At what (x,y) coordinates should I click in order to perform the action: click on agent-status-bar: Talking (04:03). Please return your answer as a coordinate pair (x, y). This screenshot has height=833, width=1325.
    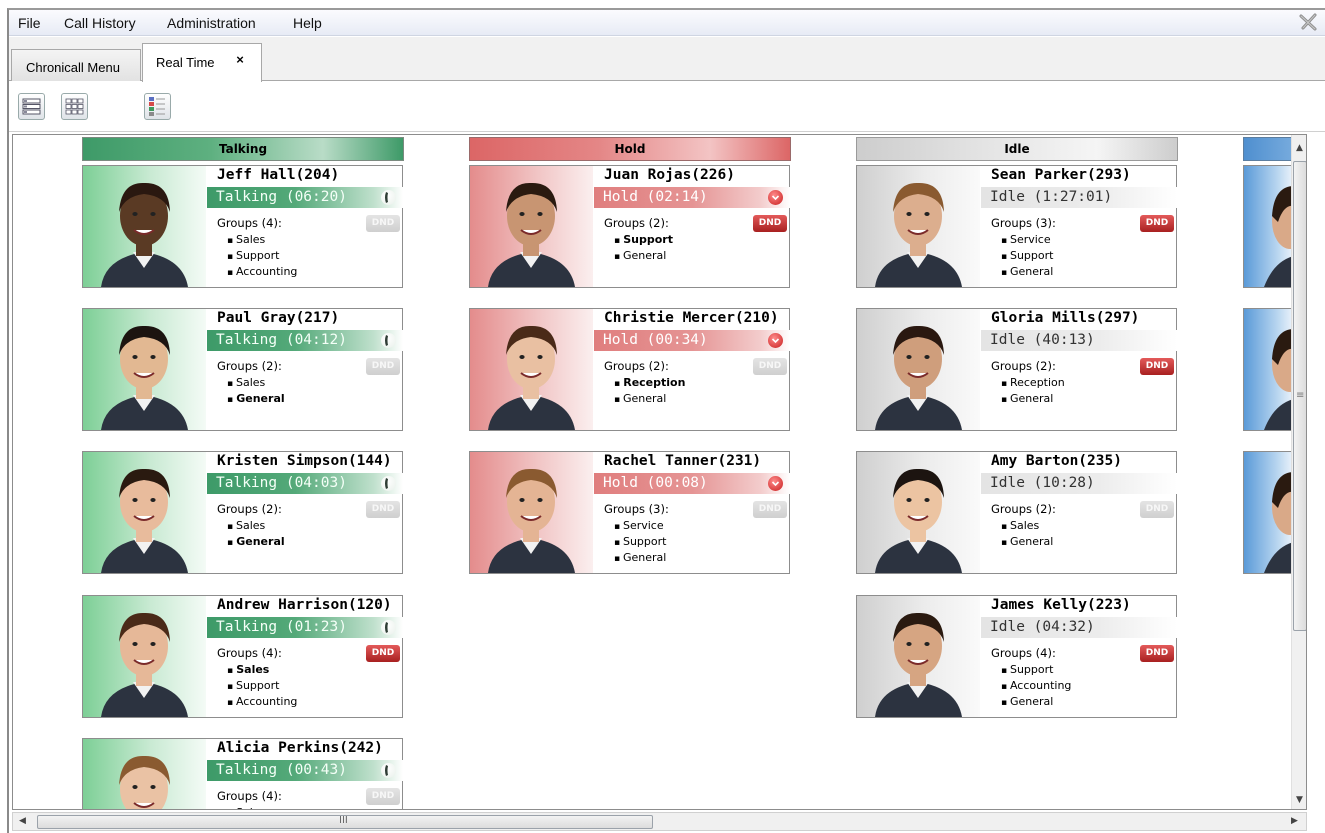
    Looking at the image, I should click on (305, 483).